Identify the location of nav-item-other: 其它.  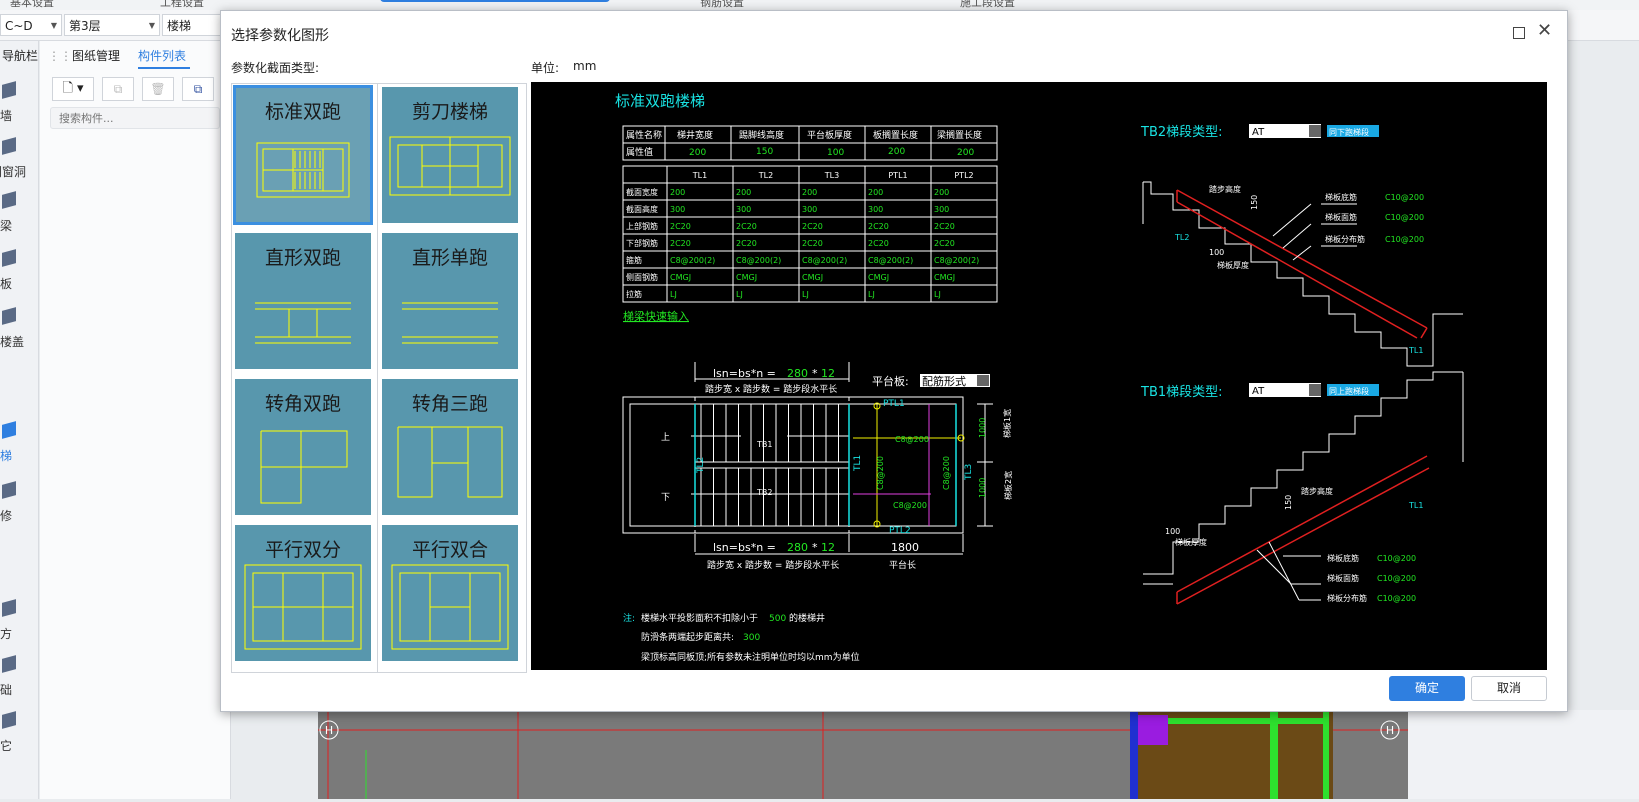
(19, 735).